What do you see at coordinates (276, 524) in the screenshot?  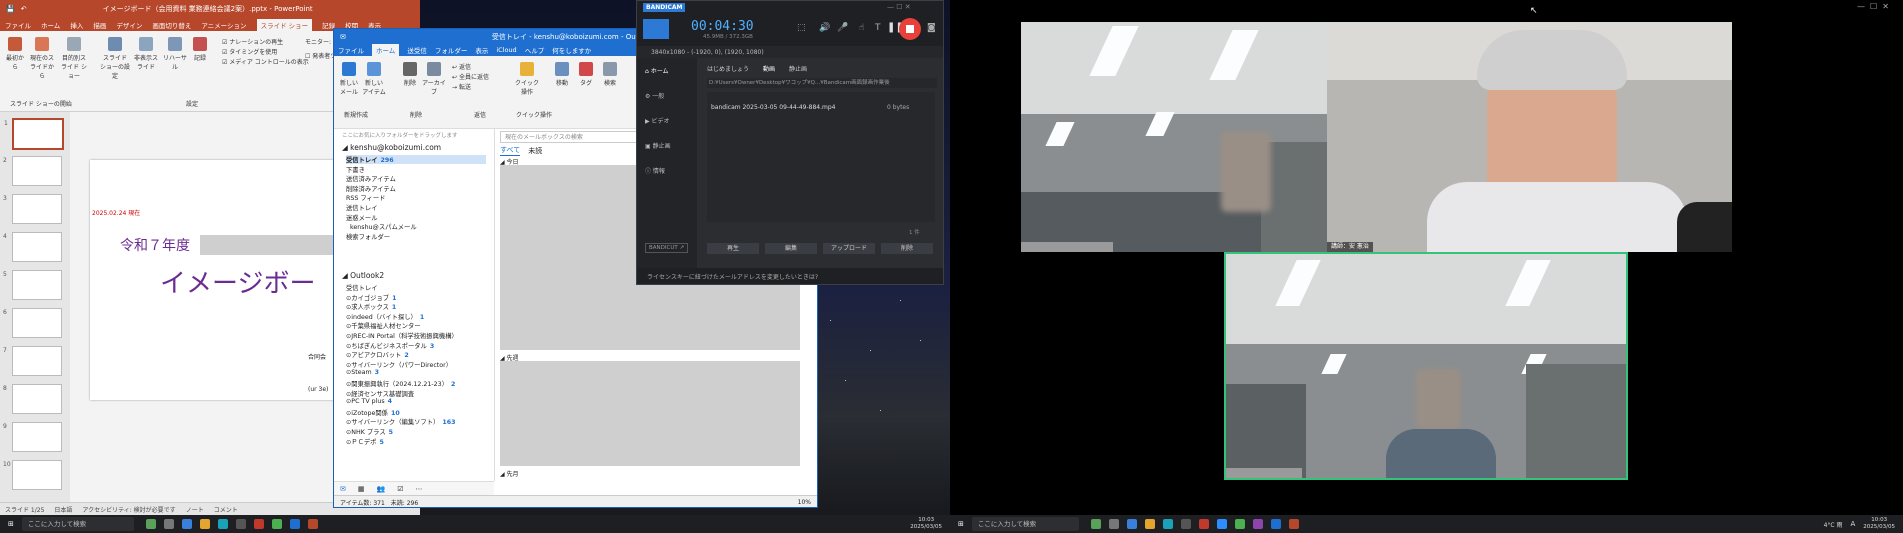 I see `chrome-icon` at bounding box center [276, 524].